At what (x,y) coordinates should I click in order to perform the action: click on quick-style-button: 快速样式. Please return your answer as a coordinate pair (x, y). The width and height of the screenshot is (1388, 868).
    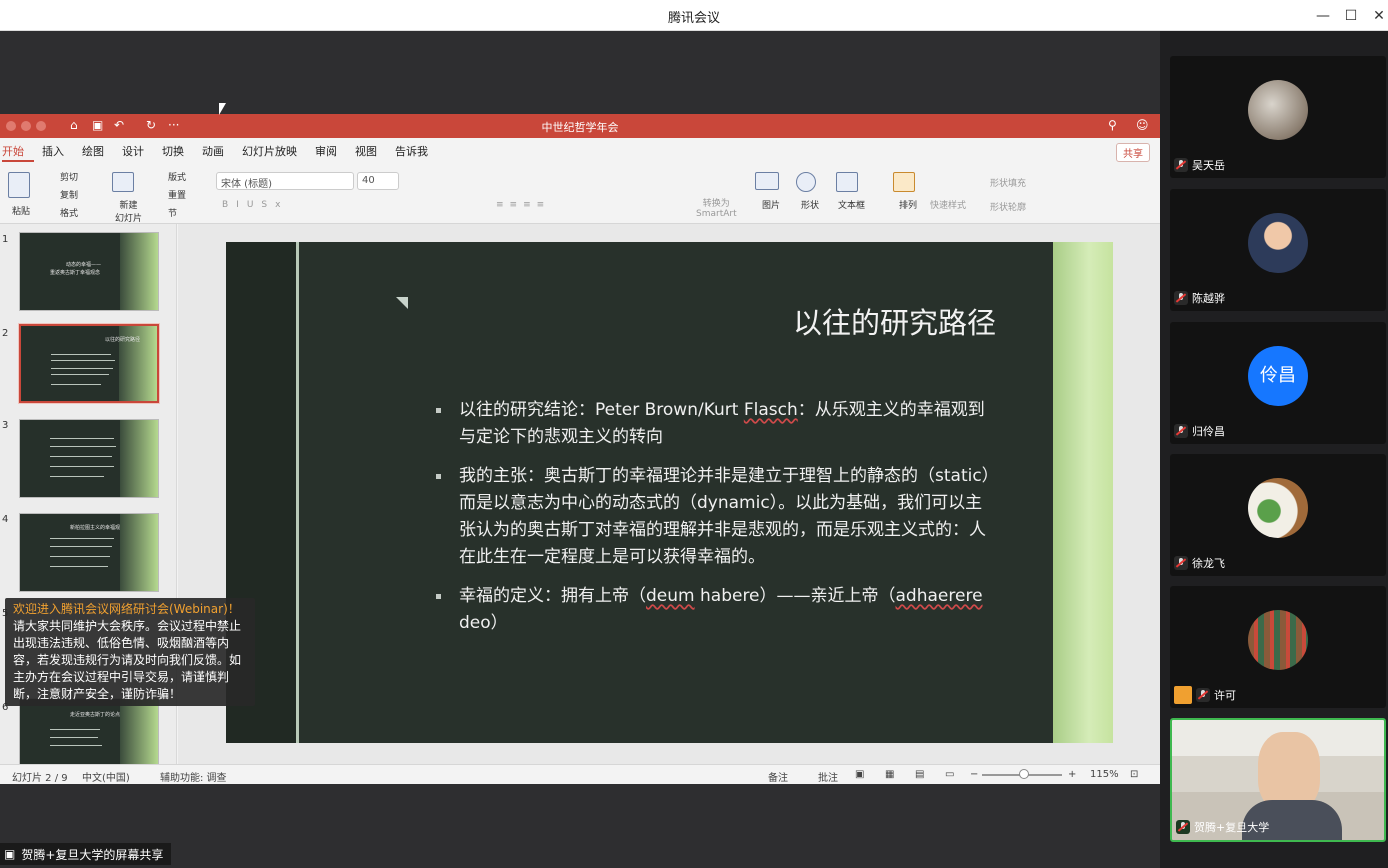
    Looking at the image, I should click on (948, 204).